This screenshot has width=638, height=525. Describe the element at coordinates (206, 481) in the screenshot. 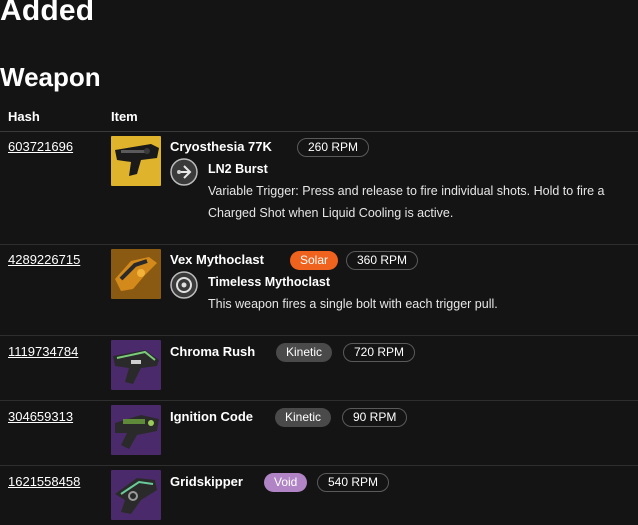

I see `weapon-name: Gridskipper` at that location.